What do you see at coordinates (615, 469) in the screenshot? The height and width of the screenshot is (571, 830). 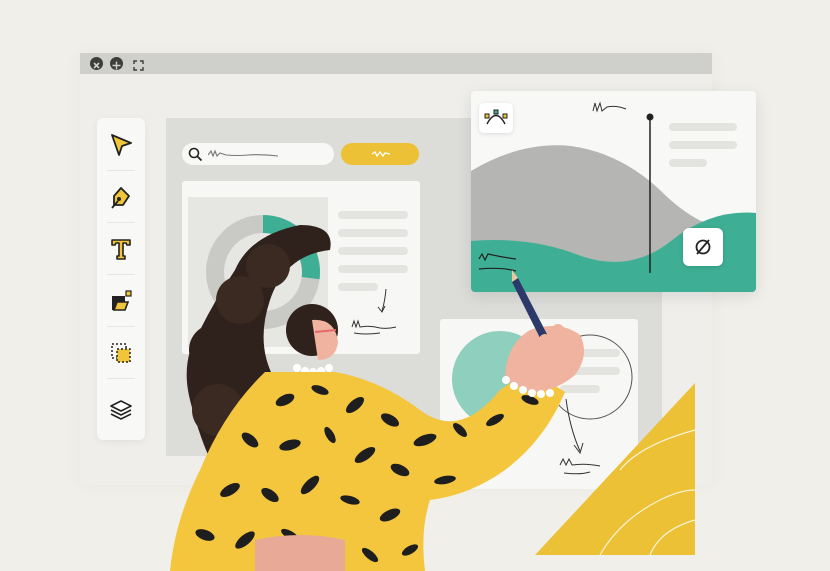 I see `set-square-triangle` at bounding box center [615, 469].